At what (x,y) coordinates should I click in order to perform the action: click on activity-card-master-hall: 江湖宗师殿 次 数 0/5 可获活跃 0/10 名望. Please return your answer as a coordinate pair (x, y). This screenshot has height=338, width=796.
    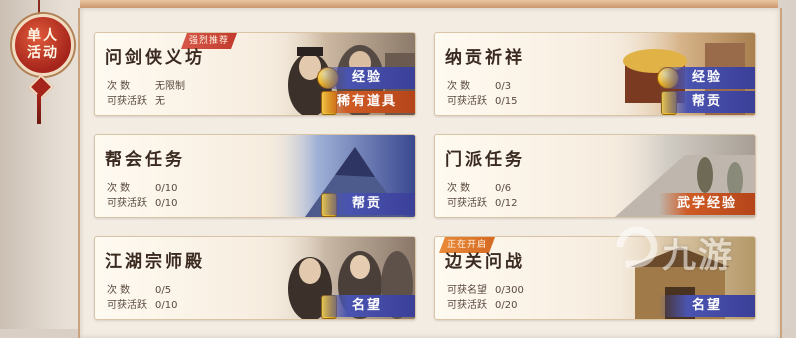
    Looking at the image, I should click on (255, 278).